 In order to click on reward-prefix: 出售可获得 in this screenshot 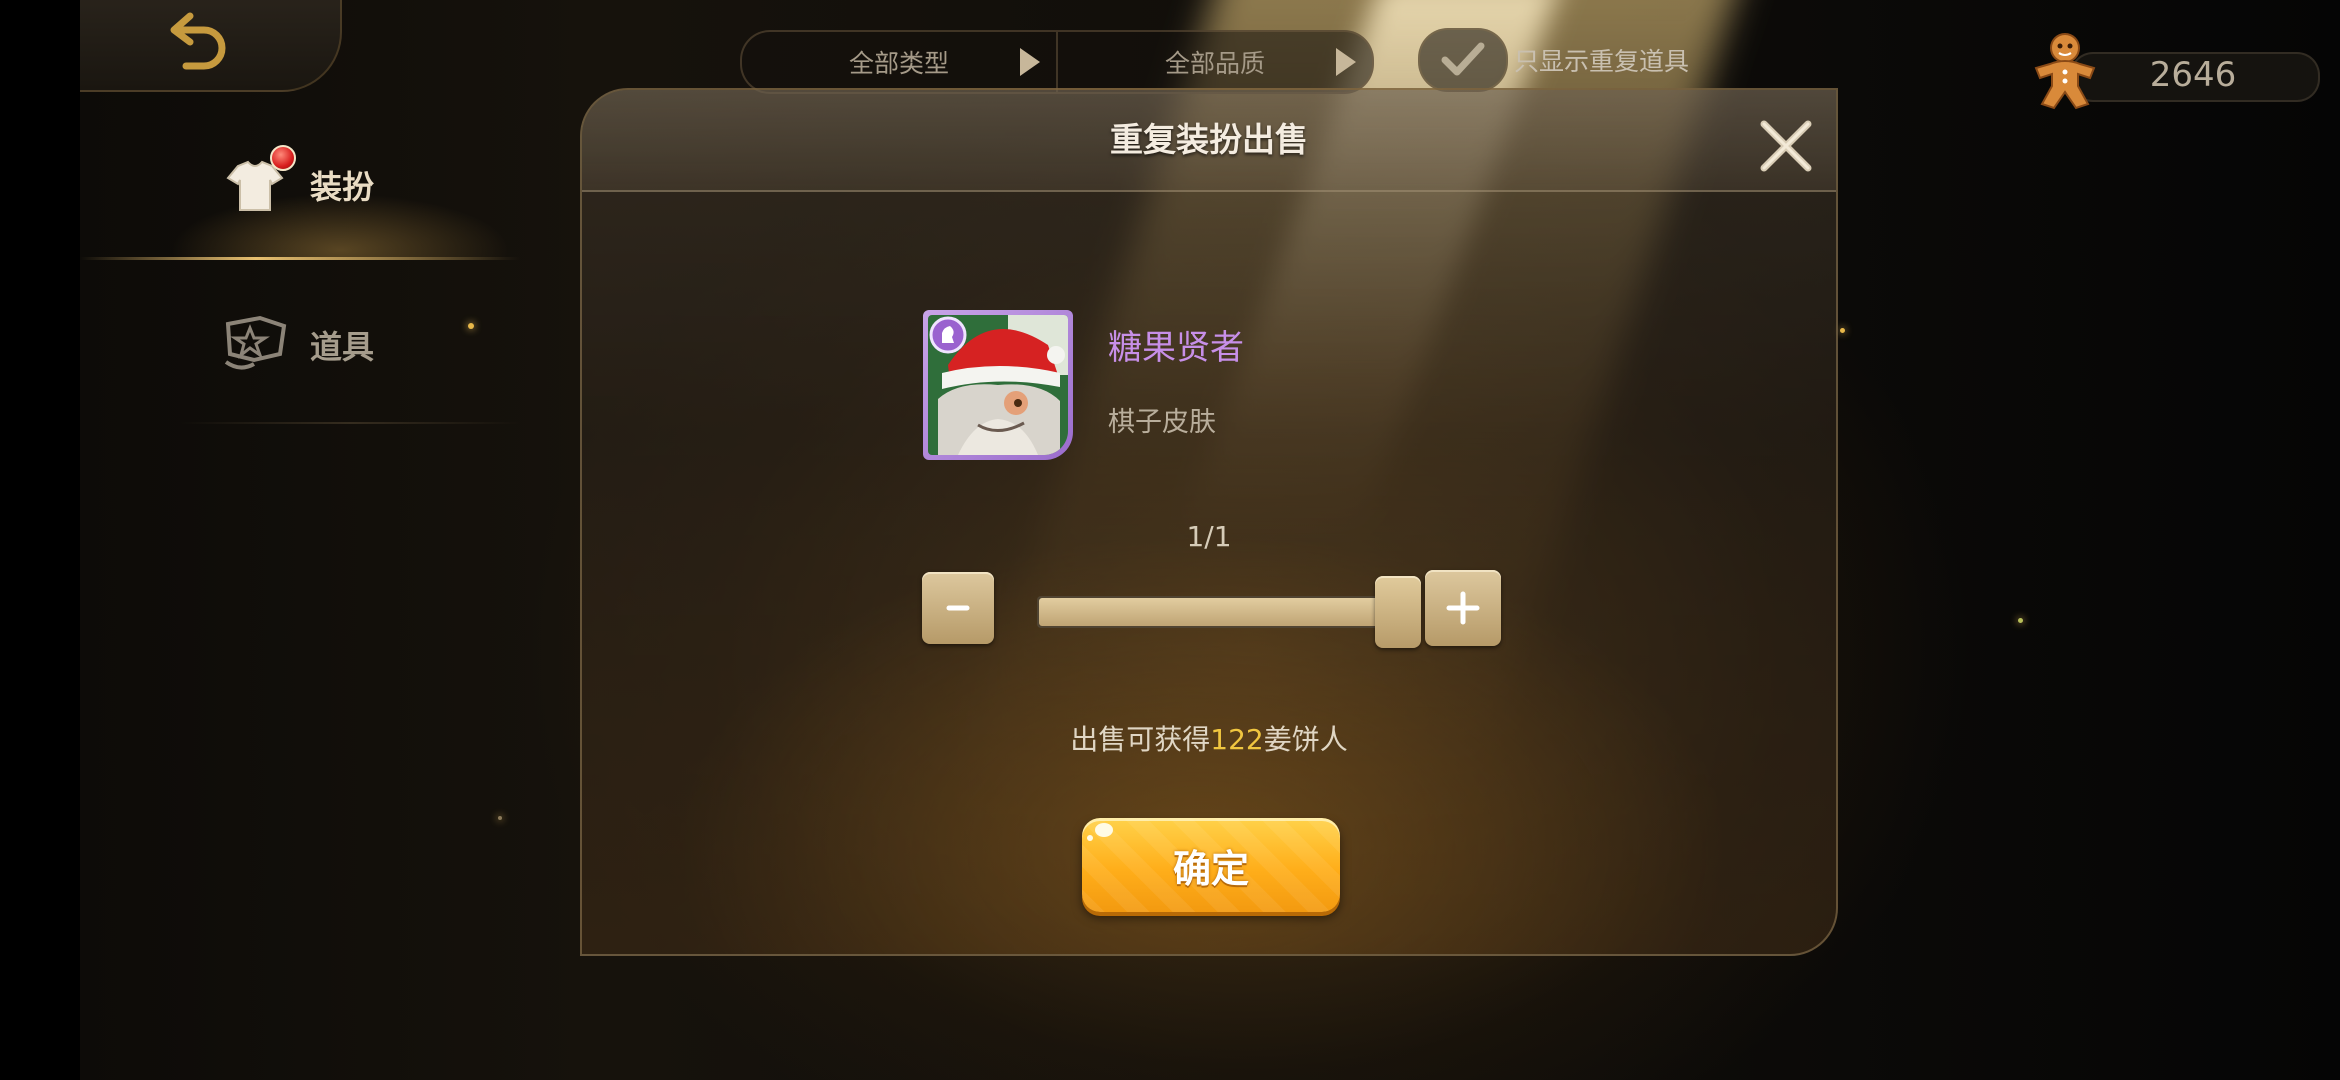, I will do `click(1140, 739)`.